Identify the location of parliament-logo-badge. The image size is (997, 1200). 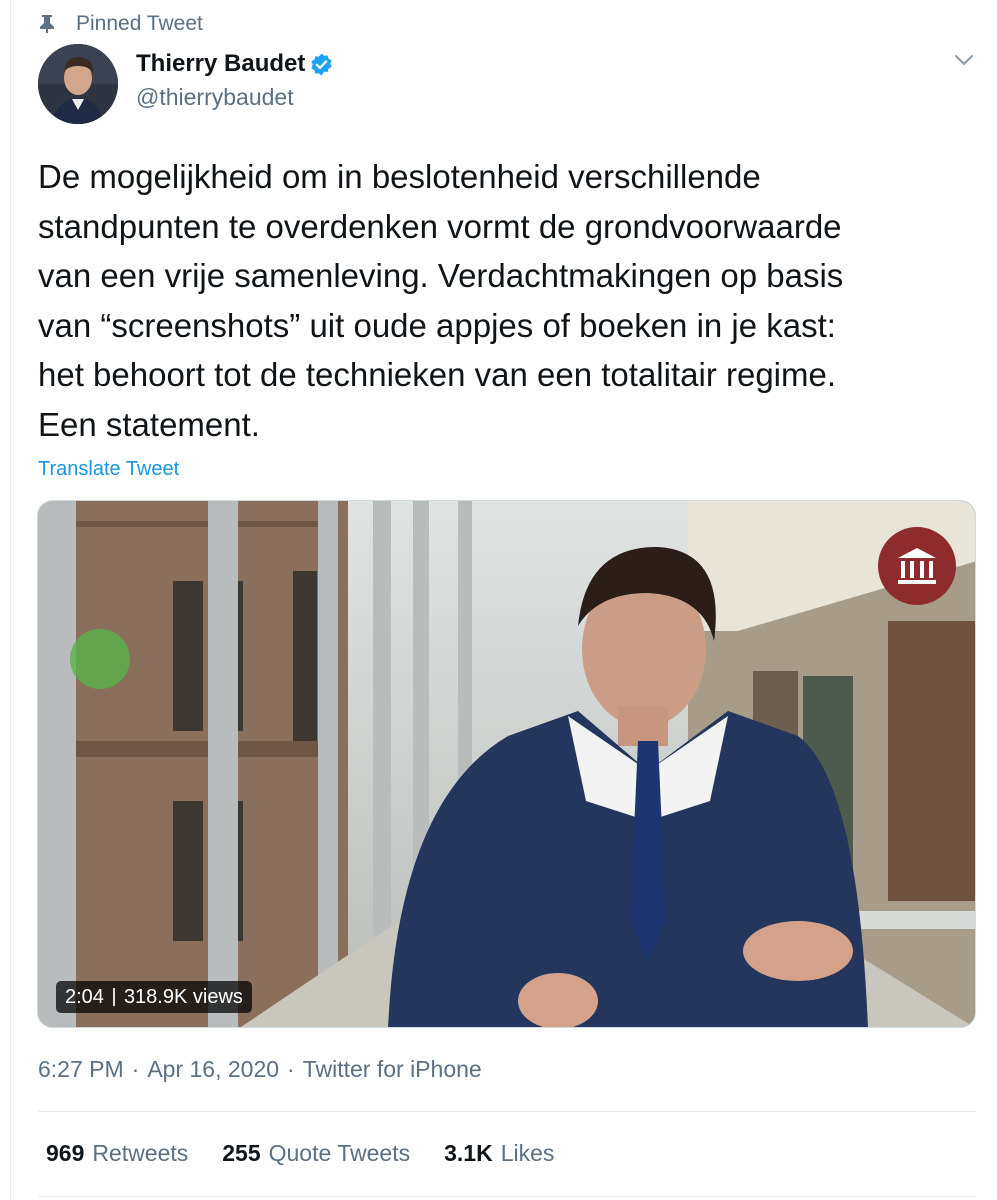
(917, 566).